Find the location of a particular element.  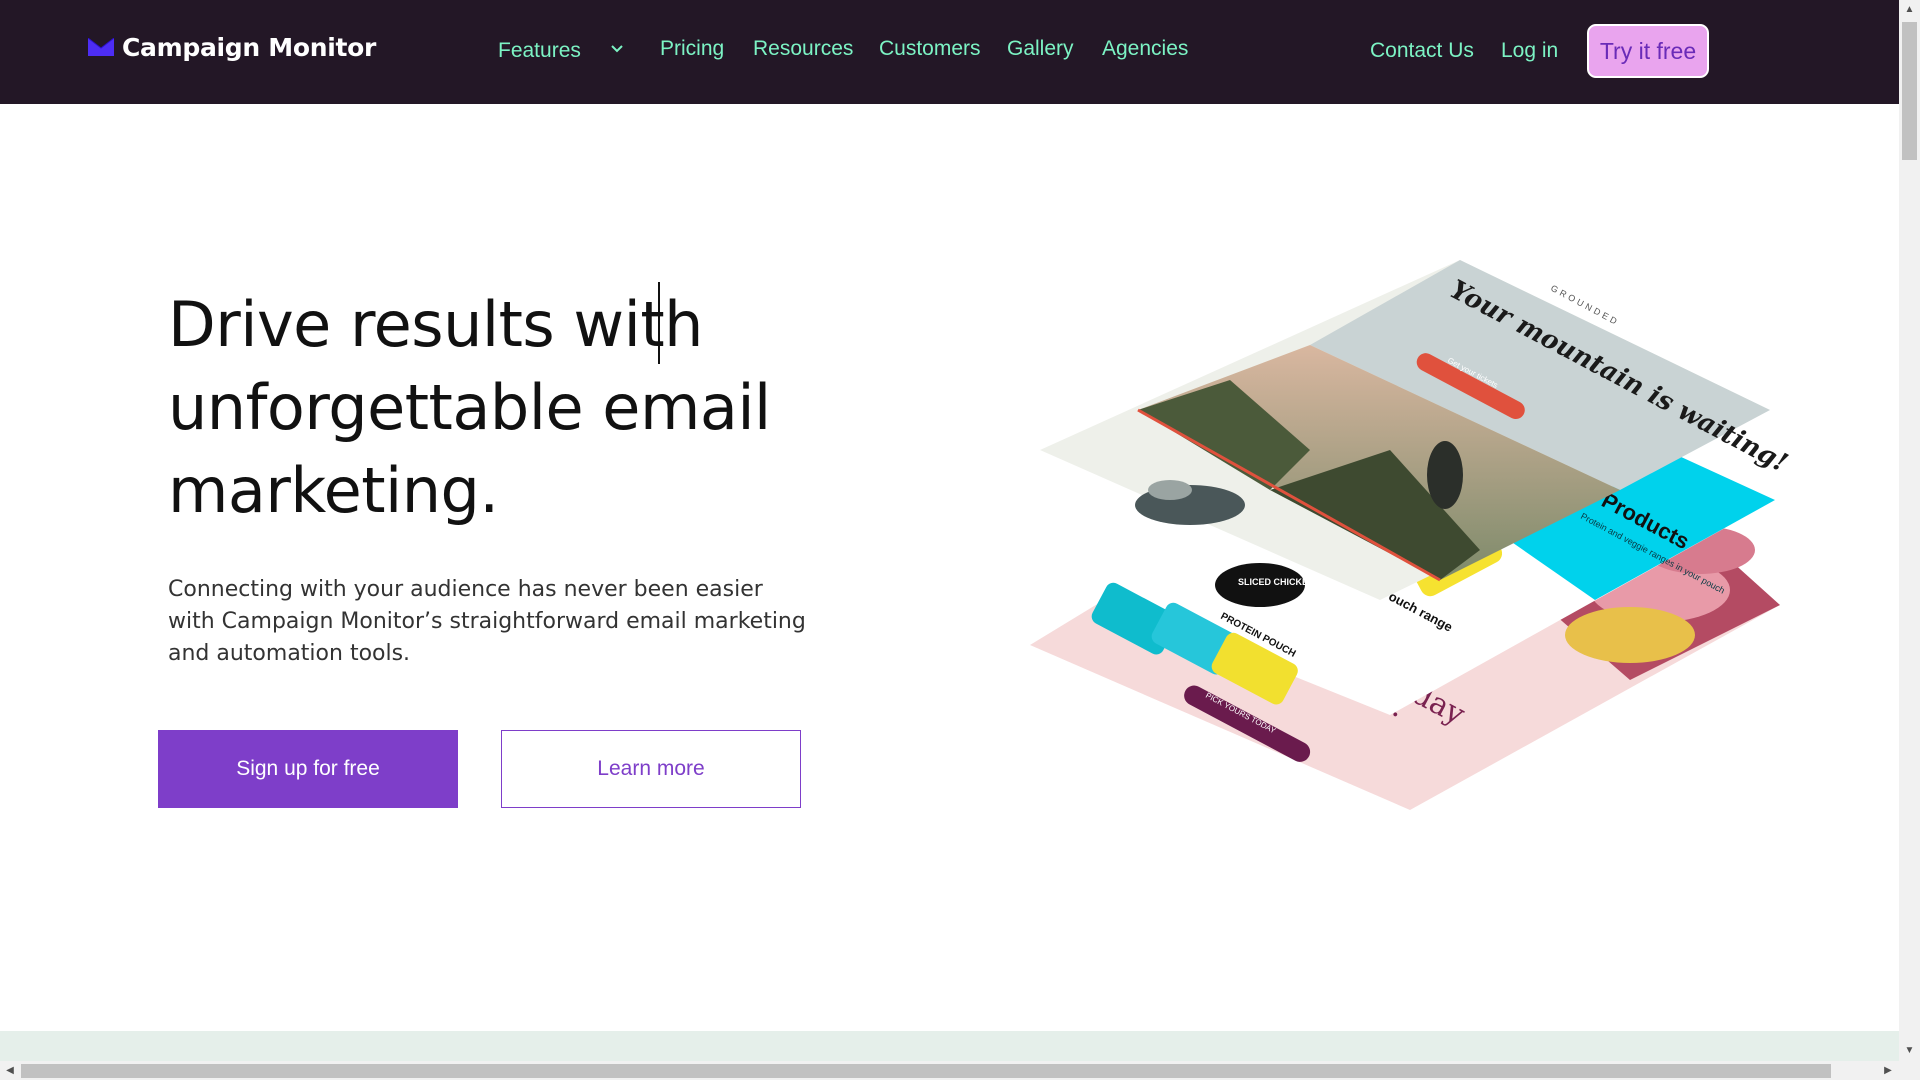

horizontal-scrollbar-thumb is located at coordinates (926, 1071).